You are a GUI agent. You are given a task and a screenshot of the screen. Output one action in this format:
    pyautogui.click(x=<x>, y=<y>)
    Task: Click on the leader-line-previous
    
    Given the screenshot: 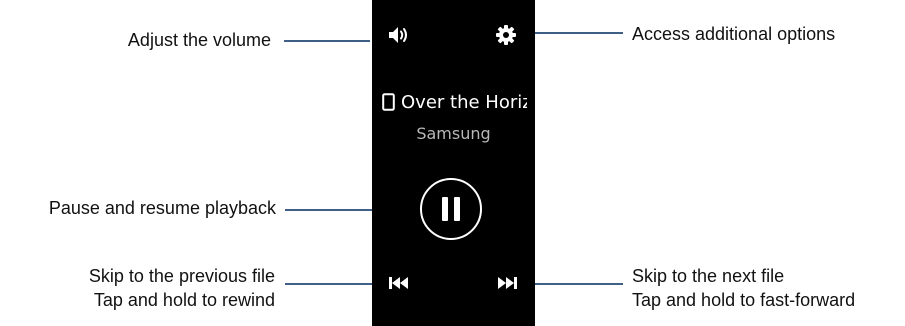 What is the action you would take?
    pyautogui.click(x=328, y=284)
    